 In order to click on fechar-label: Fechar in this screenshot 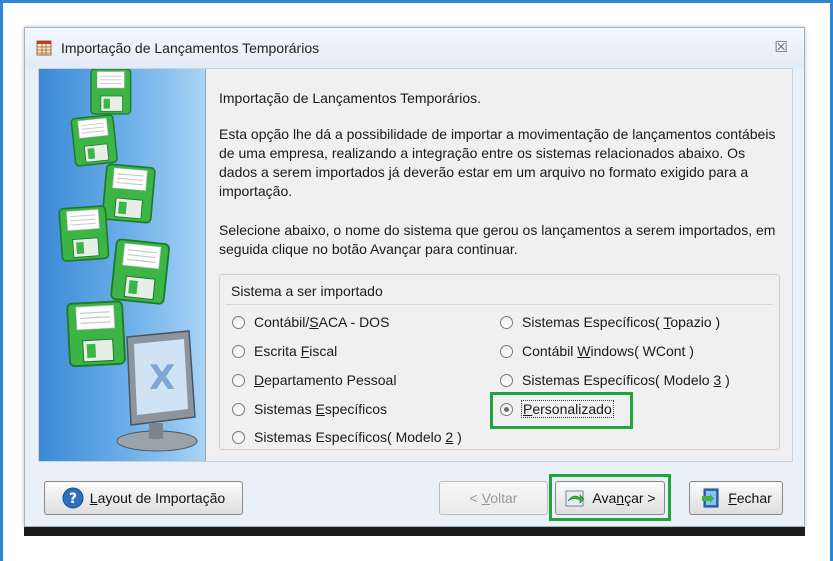, I will do `click(750, 498)`.